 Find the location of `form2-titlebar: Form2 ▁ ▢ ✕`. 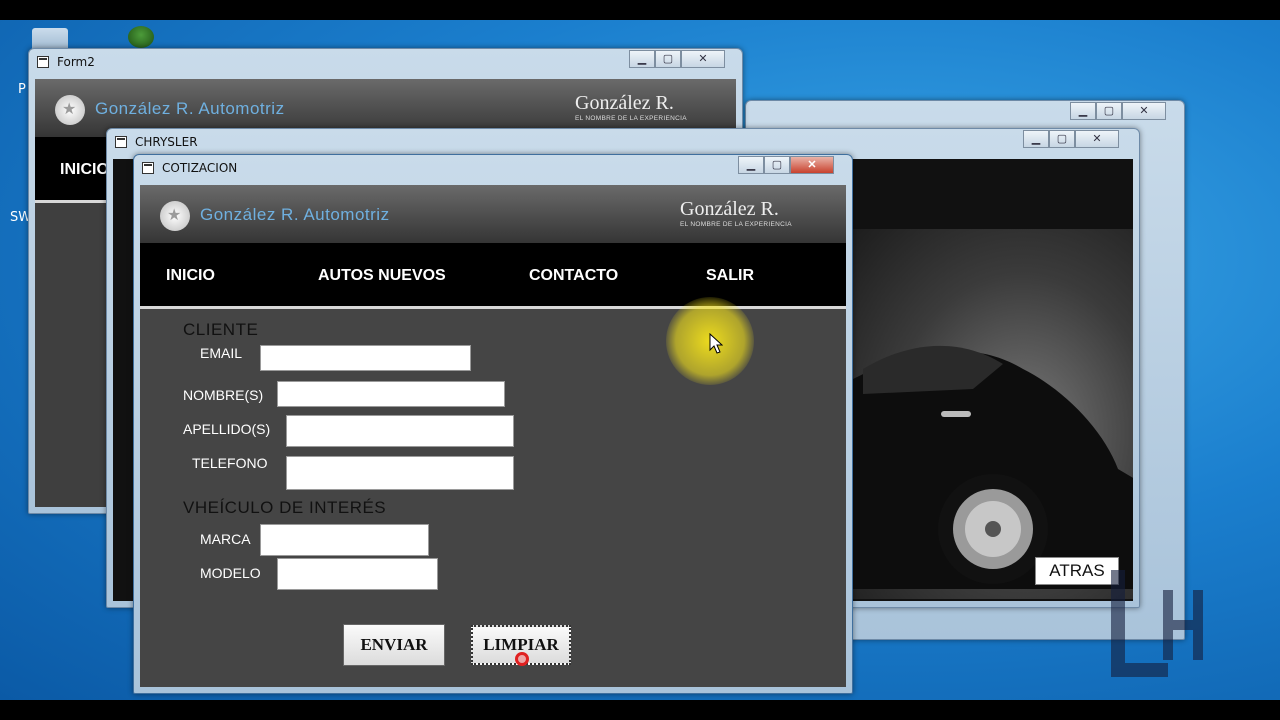

form2-titlebar: Form2 ▁ ▢ ✕ is located at coordinates (385, 63).